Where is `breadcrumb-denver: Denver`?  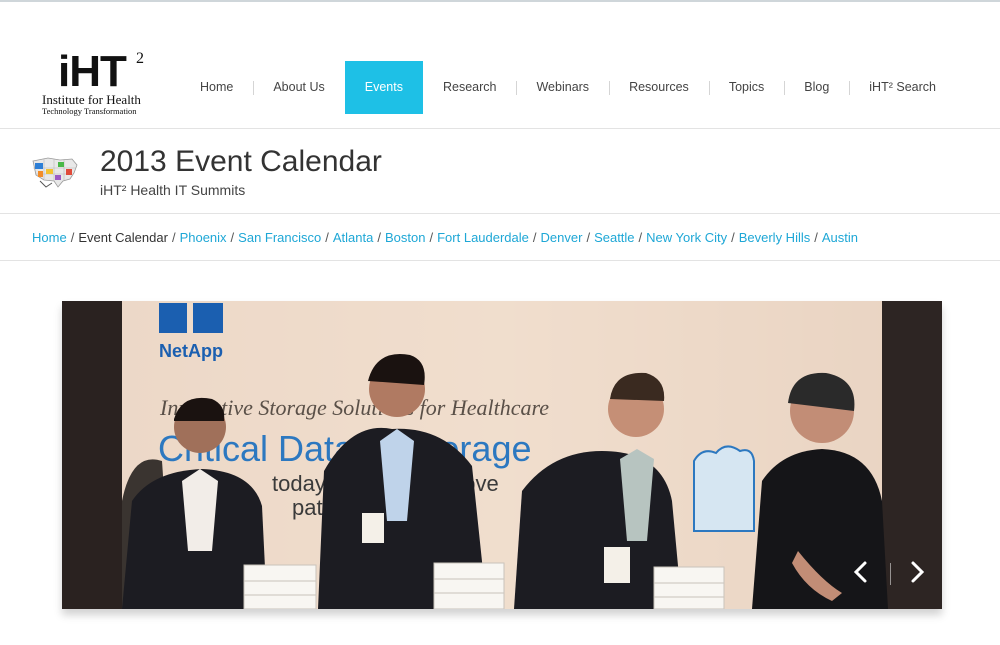 breadcrumb-denver: Denver is located at coordinates (562, 237).